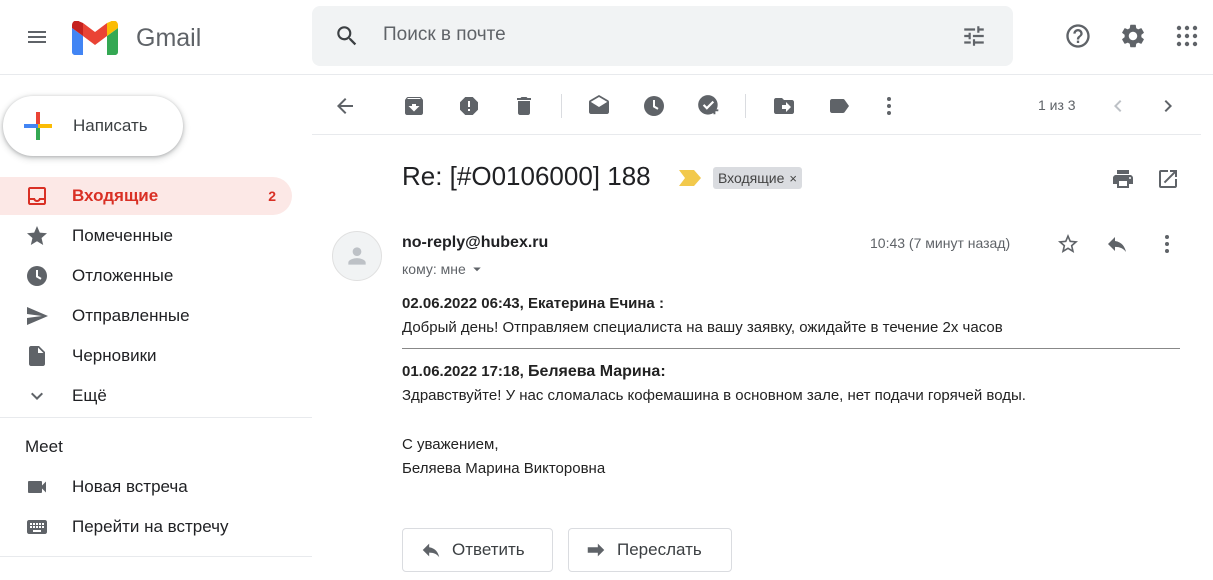  Describe the element at coordinates (272, 196) in the screenshot. I see `unread-count-badge: 2` at that location.